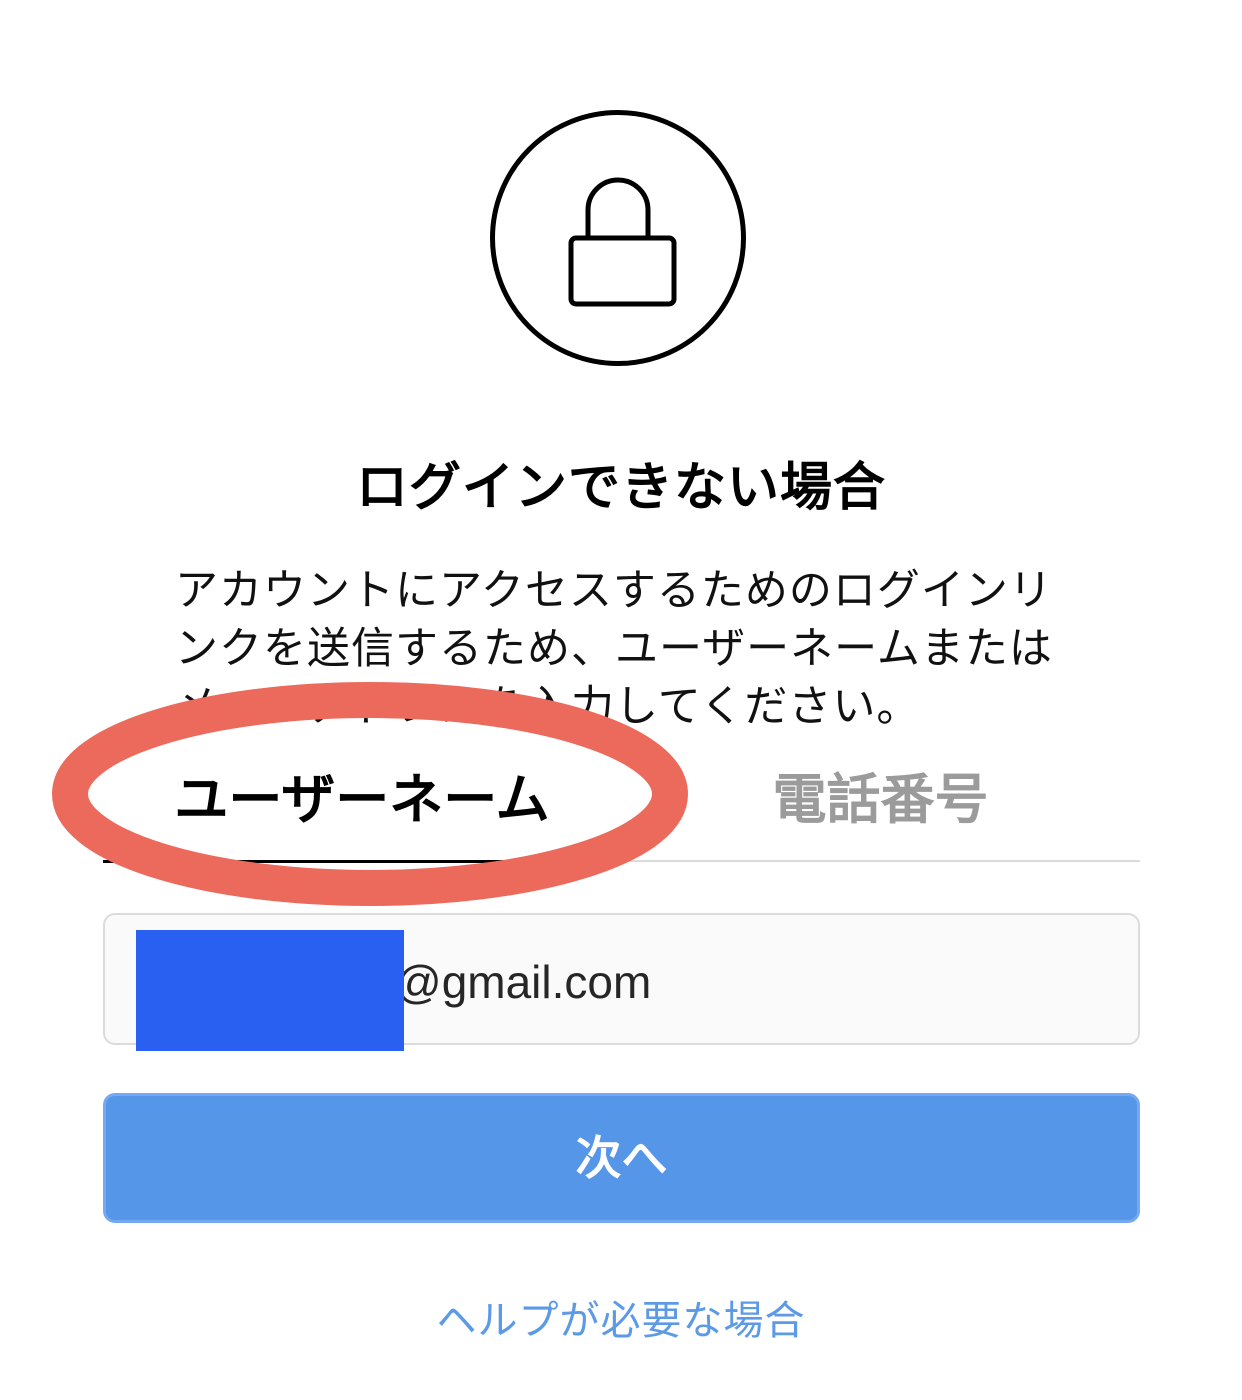 The width and height of the screenshot is (1242, 1400). Describe the element at coordinates (620, 488) in the screenshot. I see `page-title: ログインできない場合` at that location.